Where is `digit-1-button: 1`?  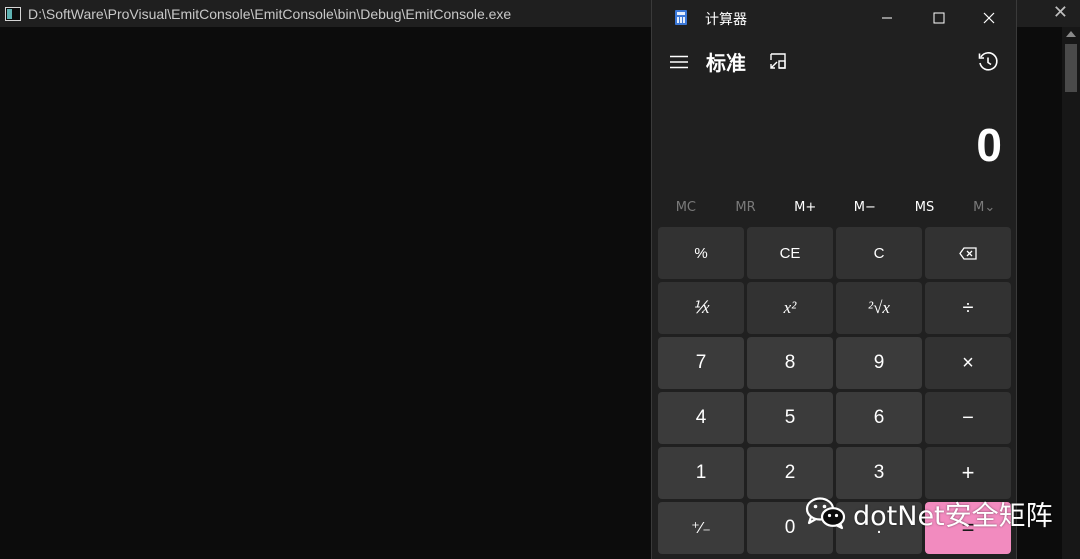
digit-1-button: 1 is located at coordinates (701, 473).